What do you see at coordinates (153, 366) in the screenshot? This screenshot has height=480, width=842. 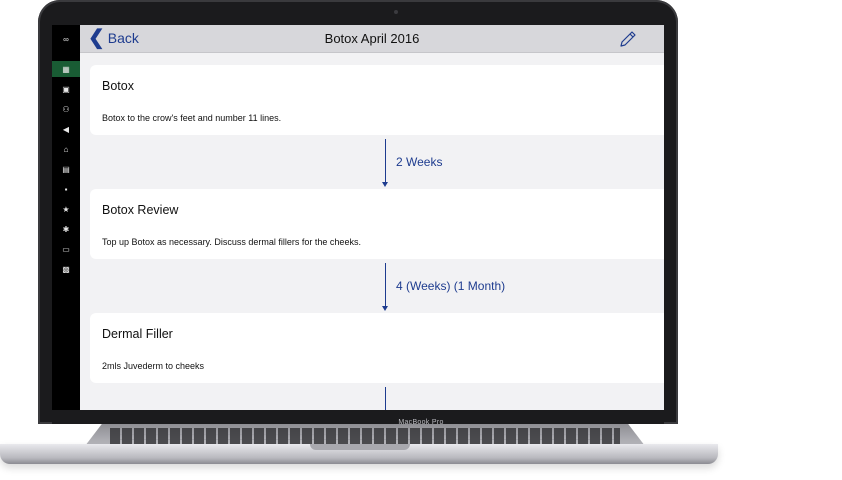 I see `step-description: 2mls Juvederm to cheeks` at bounding box center [153, 366].